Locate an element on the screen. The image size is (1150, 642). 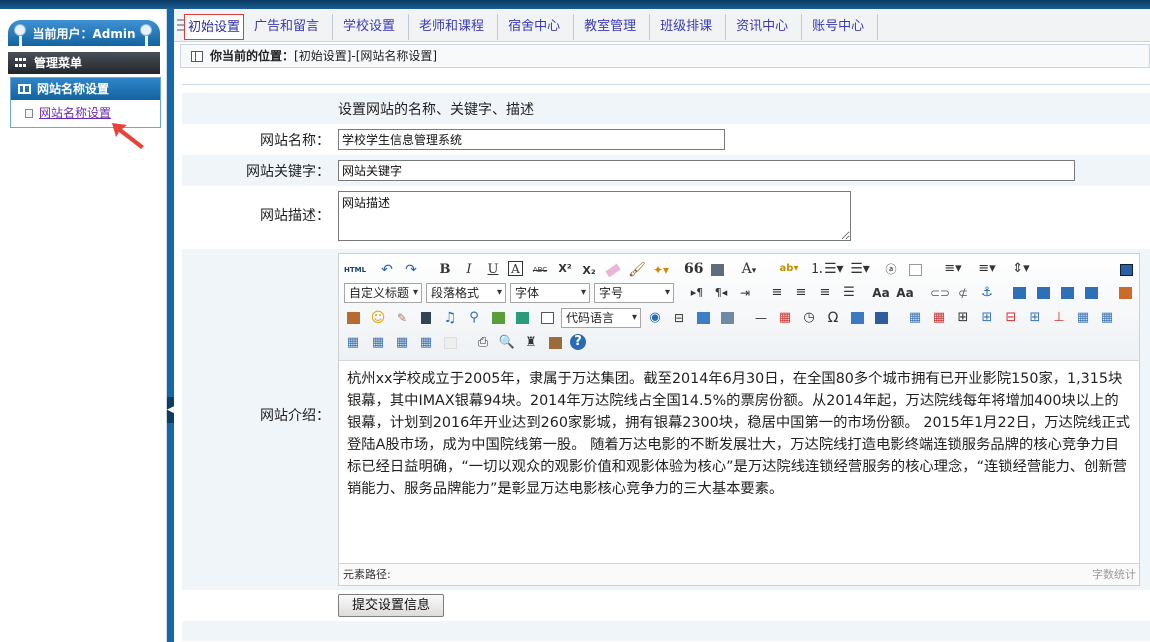
undo-icon: ↶ is located at coordinates (387, 270).